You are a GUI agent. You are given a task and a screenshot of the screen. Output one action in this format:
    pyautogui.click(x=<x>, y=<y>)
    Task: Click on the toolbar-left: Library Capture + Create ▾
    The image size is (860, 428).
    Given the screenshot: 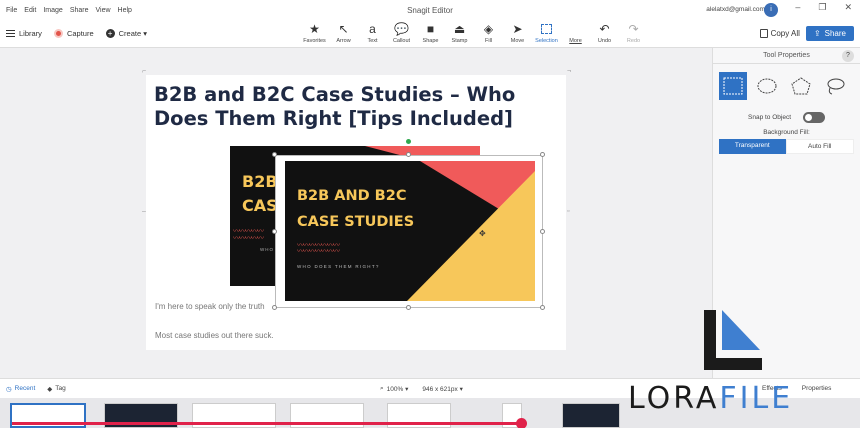 What is the action you would take?
    pyautogui.click(x=76, y=33)
    